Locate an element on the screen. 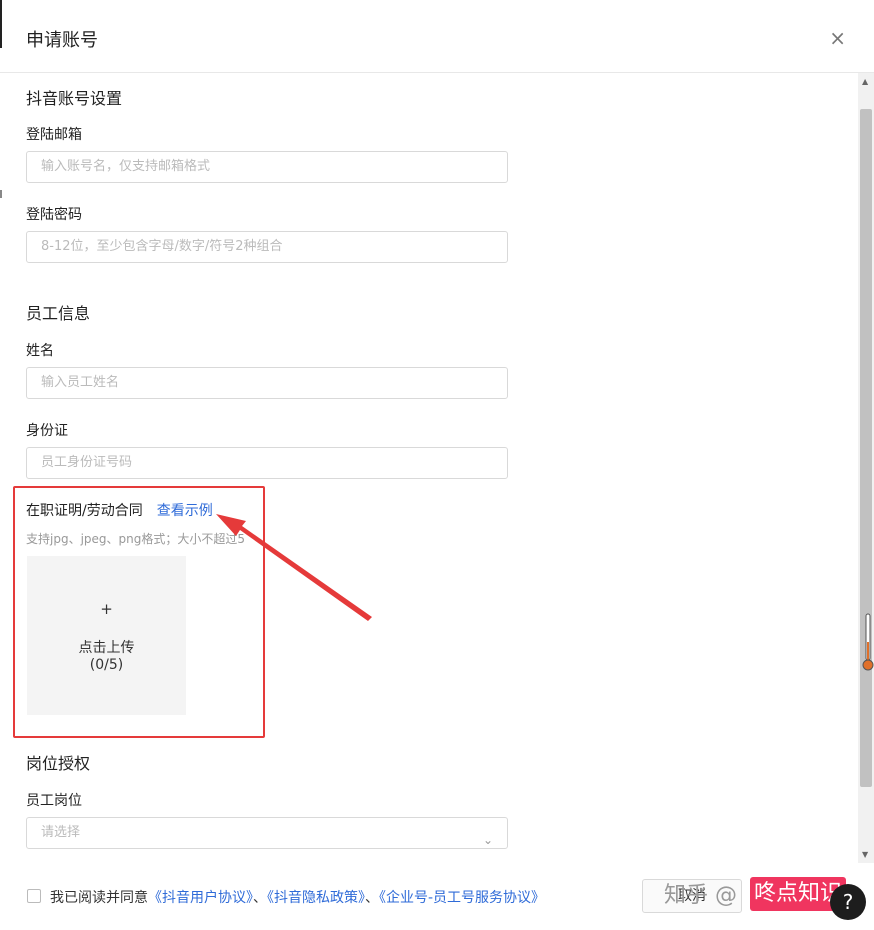 The height and width of the screenshot is (930, 874). close-icon: × is located at coordinates (837, 38).